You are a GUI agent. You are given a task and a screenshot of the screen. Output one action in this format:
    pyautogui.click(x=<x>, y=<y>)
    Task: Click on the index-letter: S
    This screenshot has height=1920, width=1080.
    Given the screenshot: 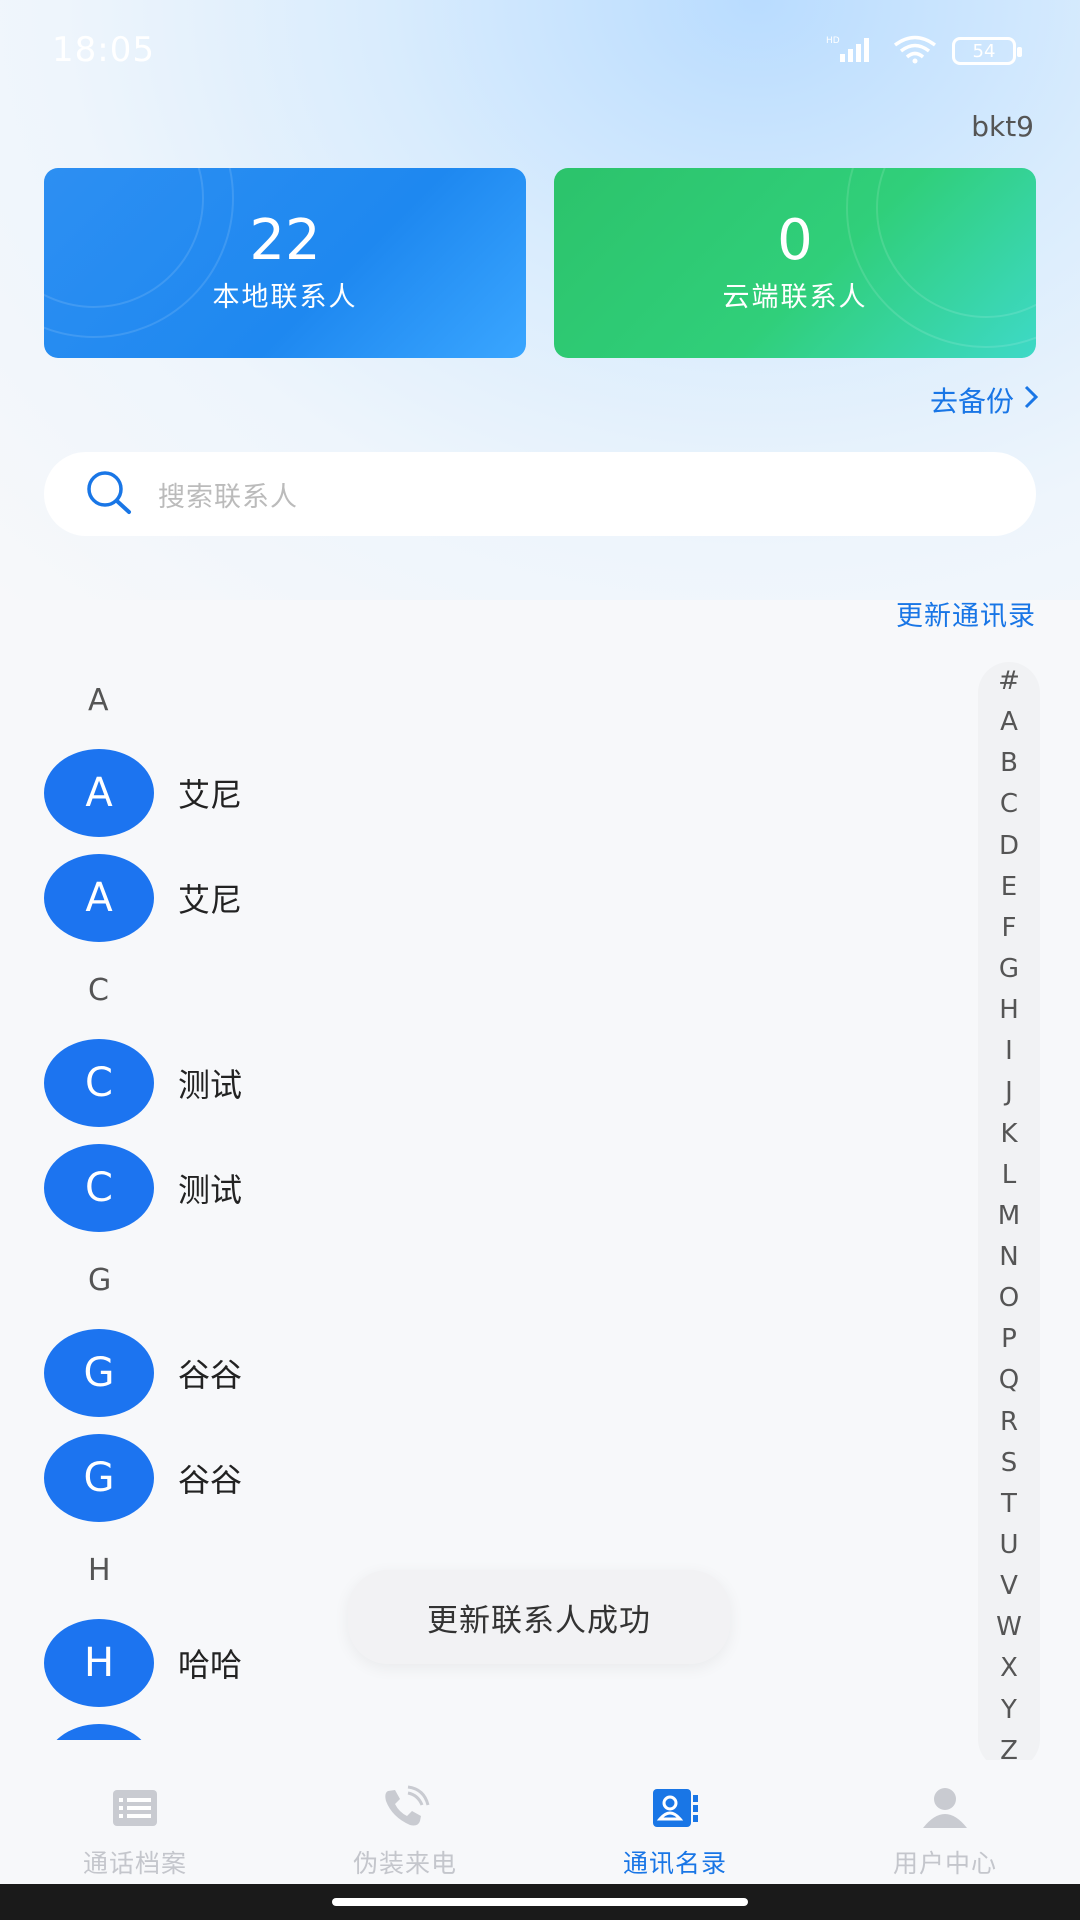 What is the action you would take?
    pyautogui.click(x=1009, y=1463)
    